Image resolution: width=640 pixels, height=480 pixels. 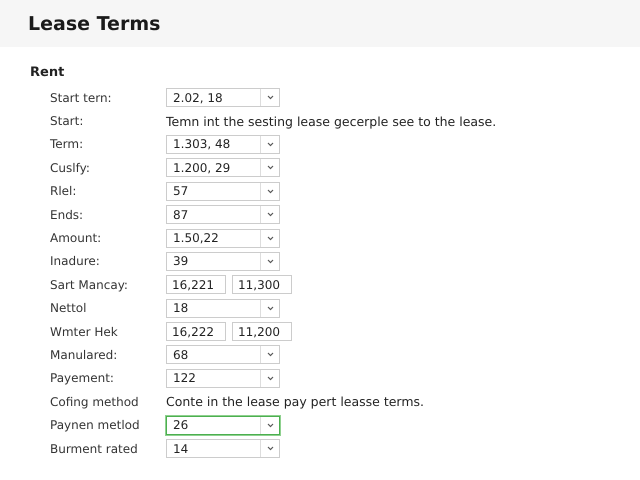 I want to click on dropdown-field: 57, so click(x=223, y=191).